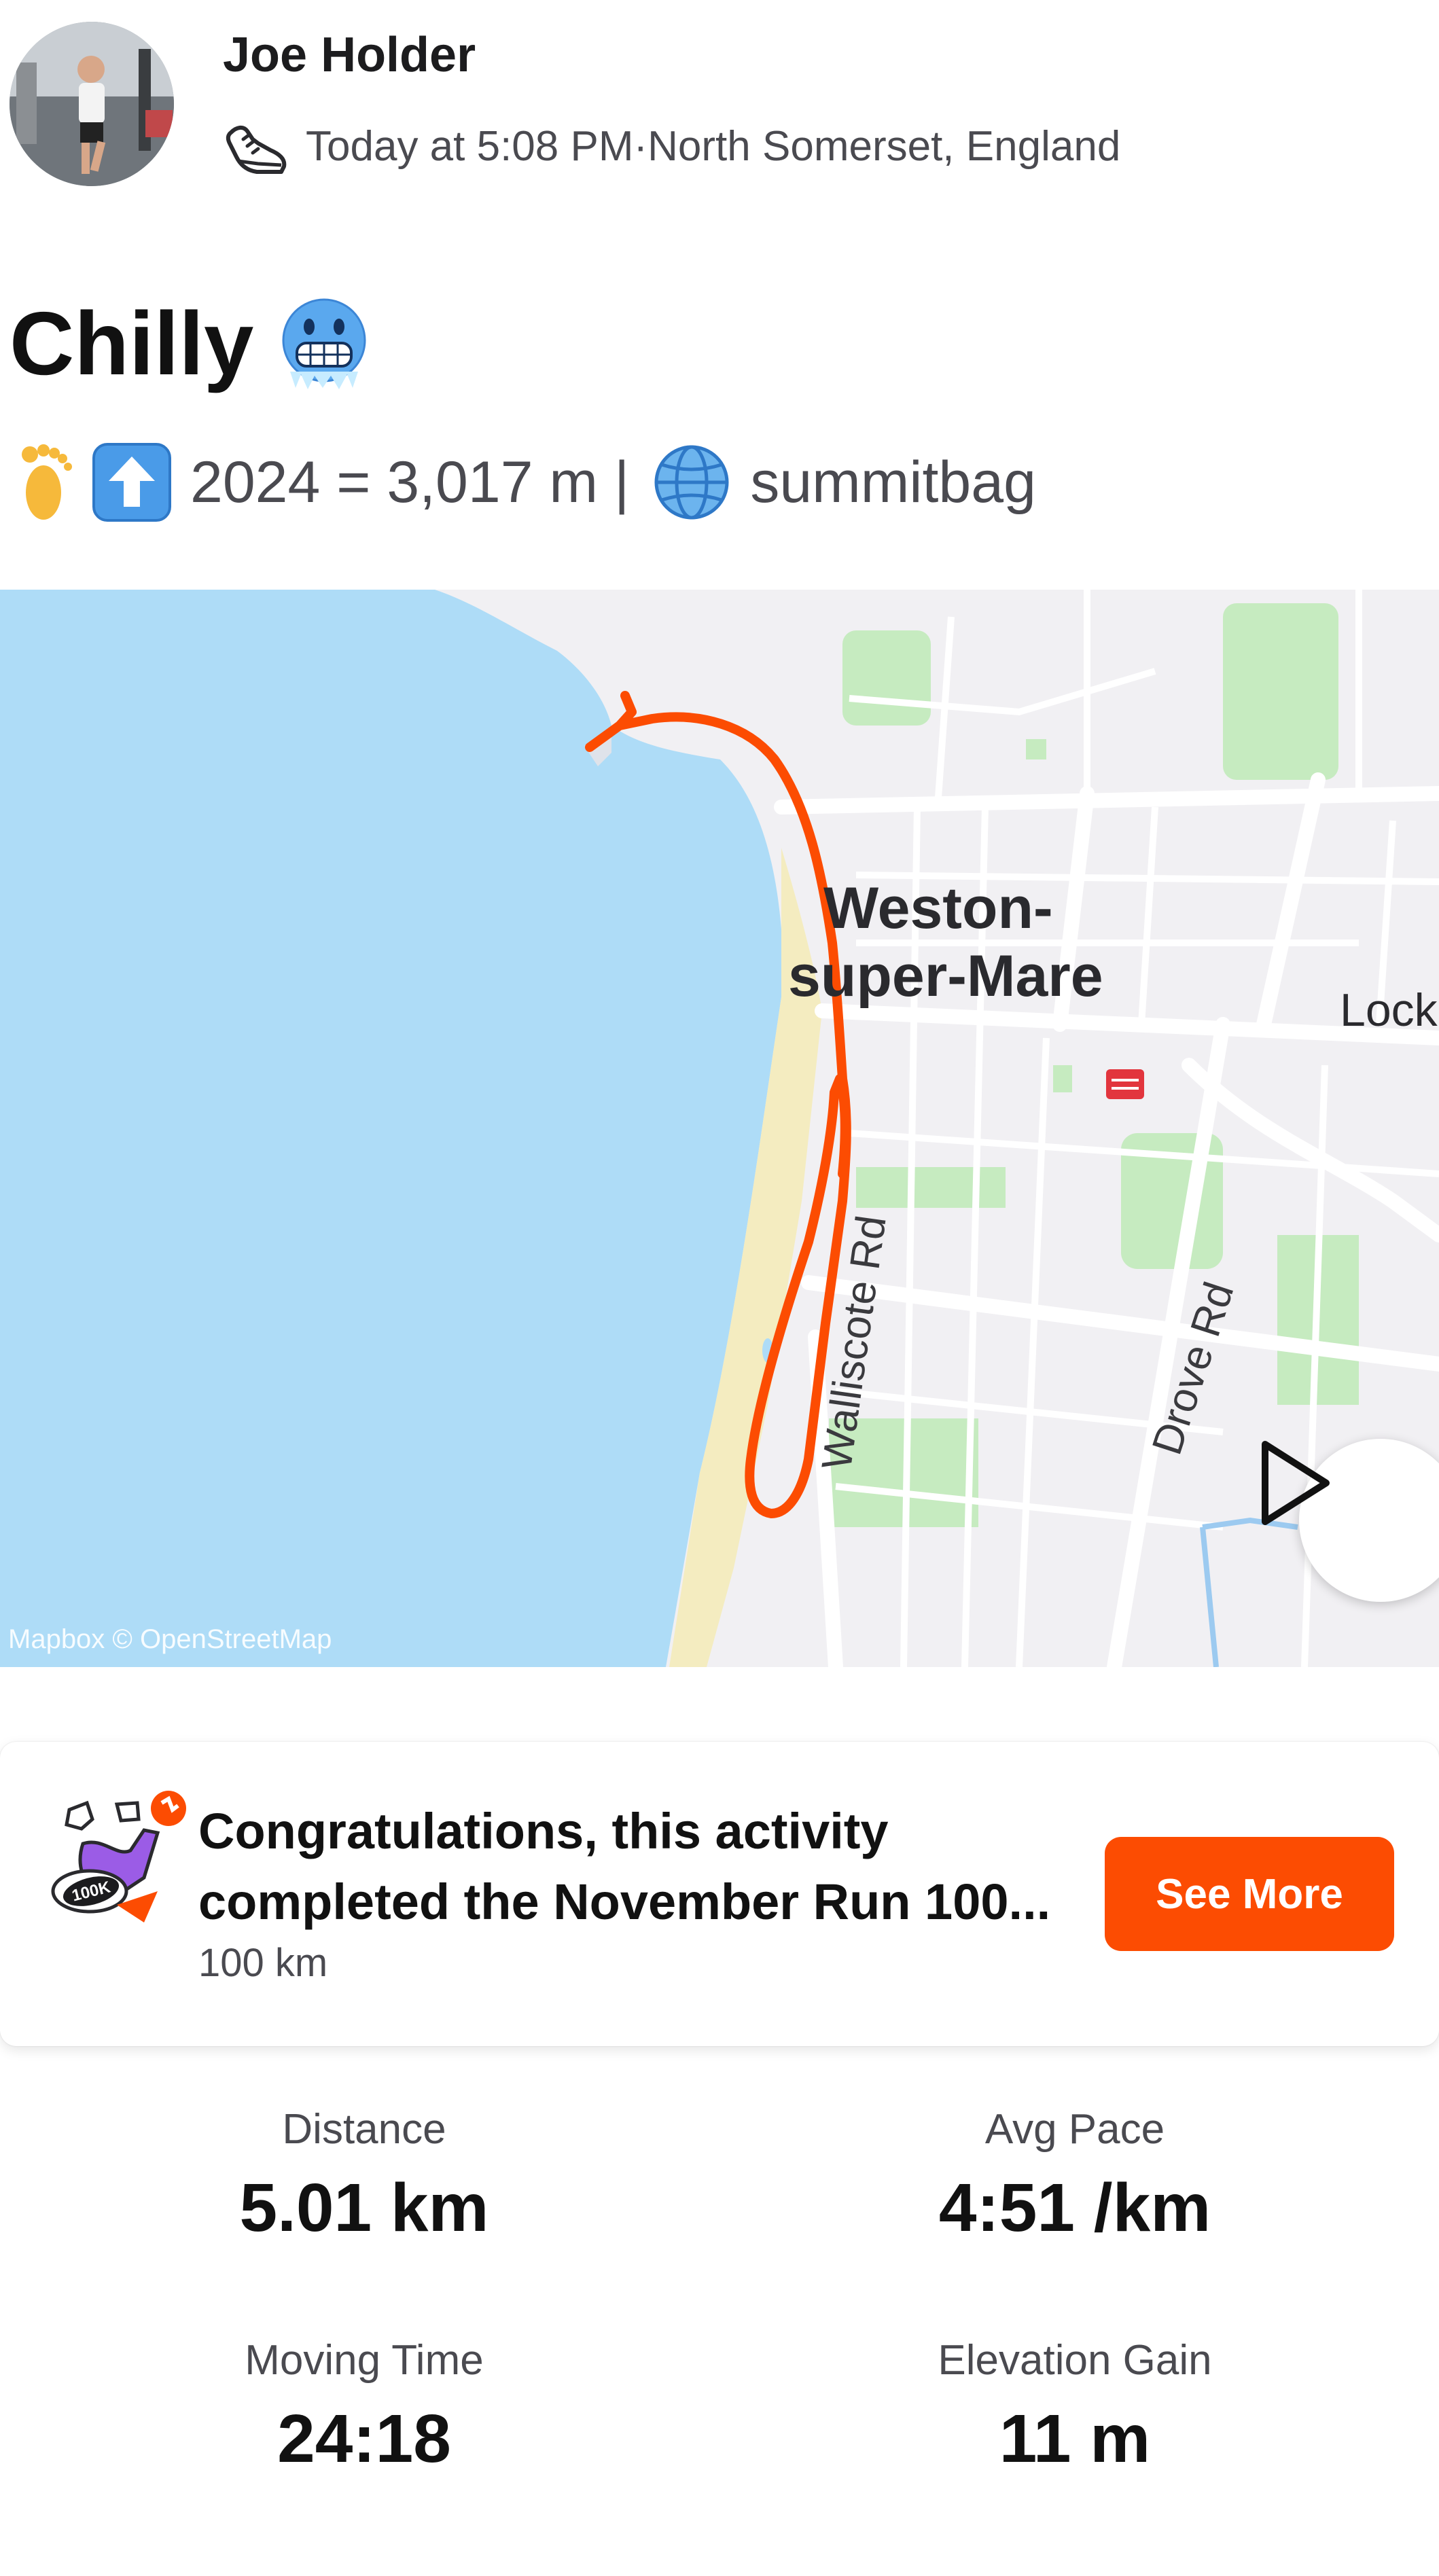  What do you see at coordinates (945, 977) in the screenshot?
I see `map-town-label-line2: super-Mare` at bounding box center [945, 977].